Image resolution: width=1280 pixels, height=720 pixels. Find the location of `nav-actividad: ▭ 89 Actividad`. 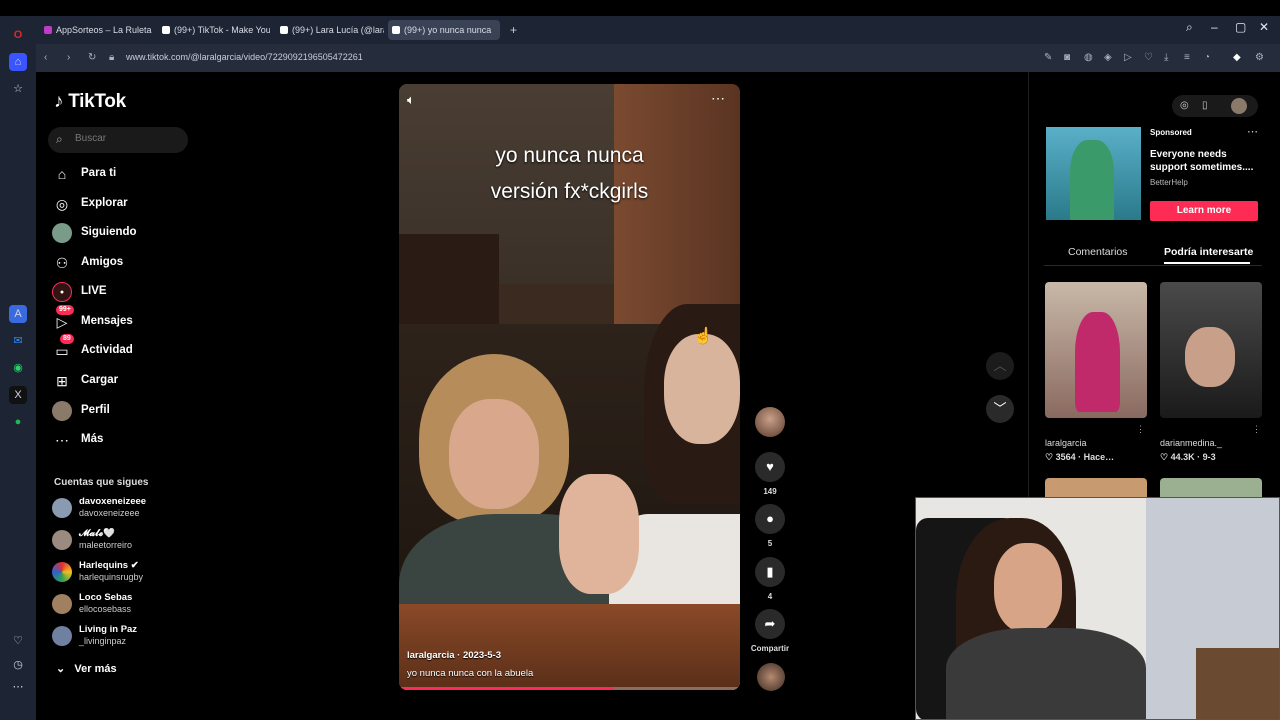

nav-actividad: ▭ 89 Actividad is located at coordinates (122, 348).